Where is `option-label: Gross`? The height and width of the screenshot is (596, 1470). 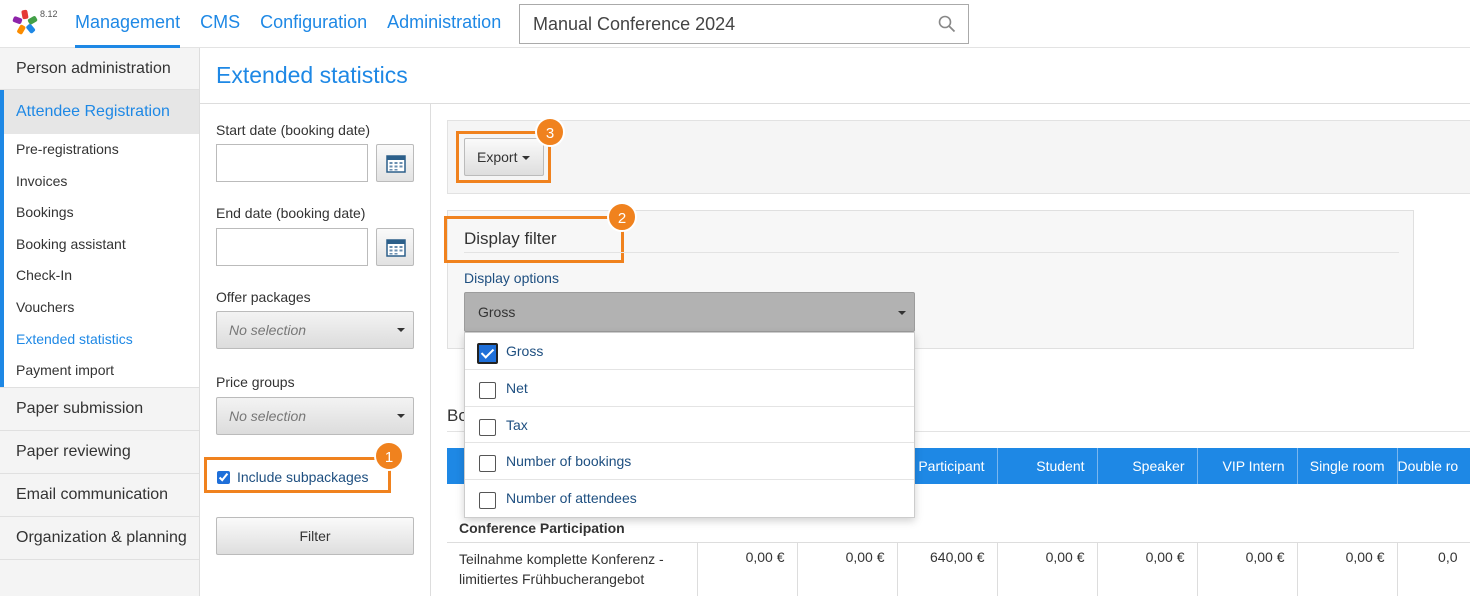
option-label: Gross is located at coordinates (525, 351).